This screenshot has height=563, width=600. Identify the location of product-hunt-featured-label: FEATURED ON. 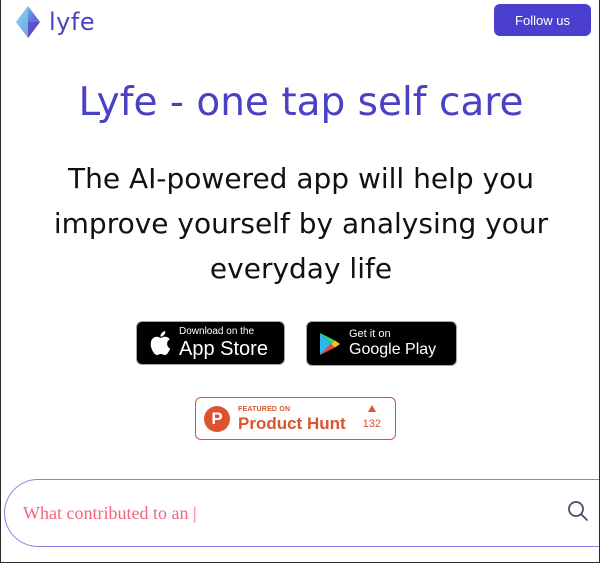
(264, 409).